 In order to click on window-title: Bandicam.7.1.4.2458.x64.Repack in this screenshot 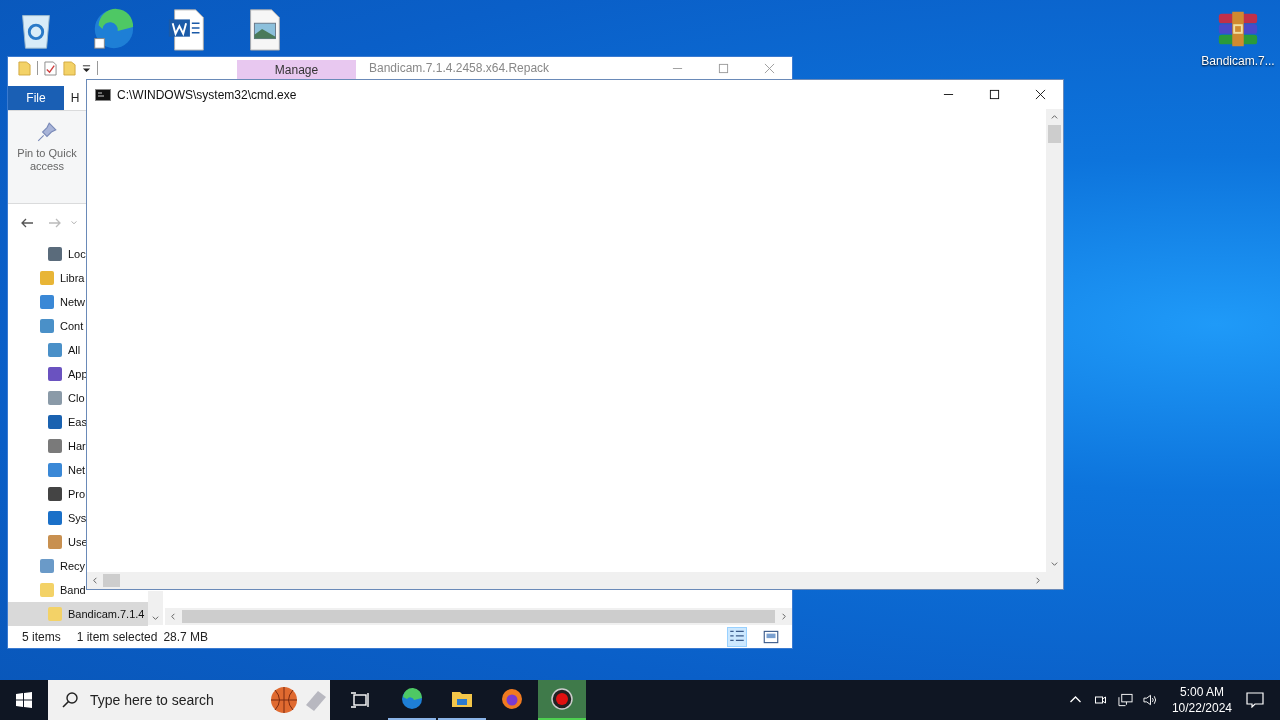, I will do `click(459, 68)`.